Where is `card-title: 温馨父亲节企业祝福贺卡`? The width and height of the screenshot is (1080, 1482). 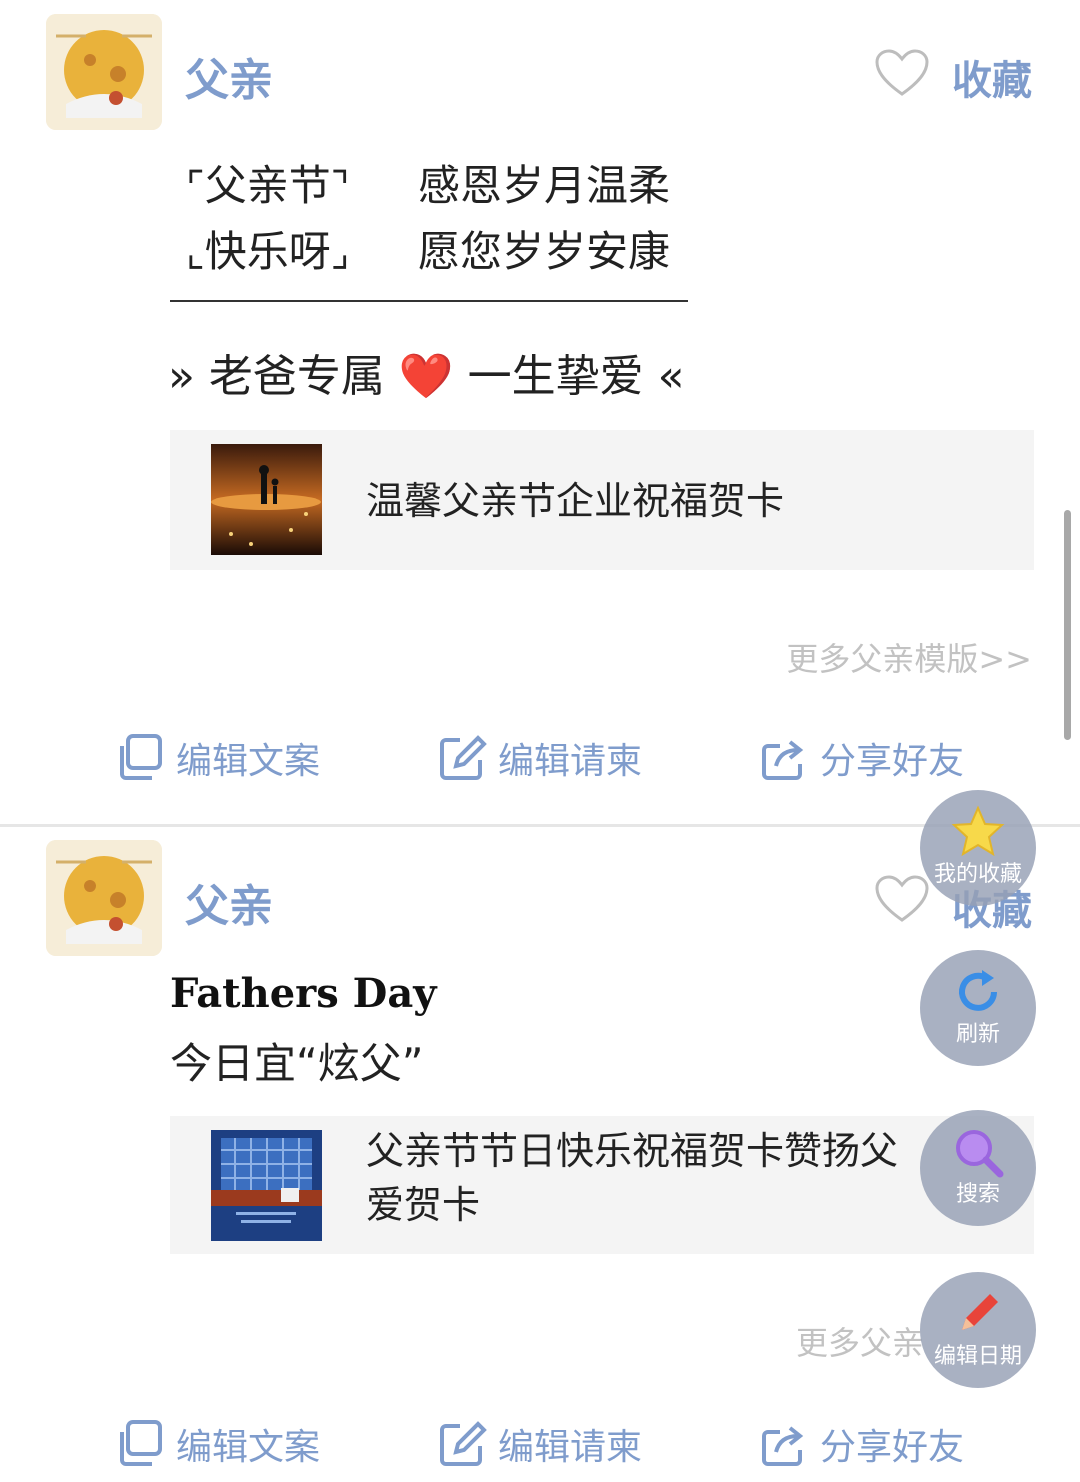
card-title: 温馨父亲节企业祝福贺卡 is located at coordinates (575, 501).